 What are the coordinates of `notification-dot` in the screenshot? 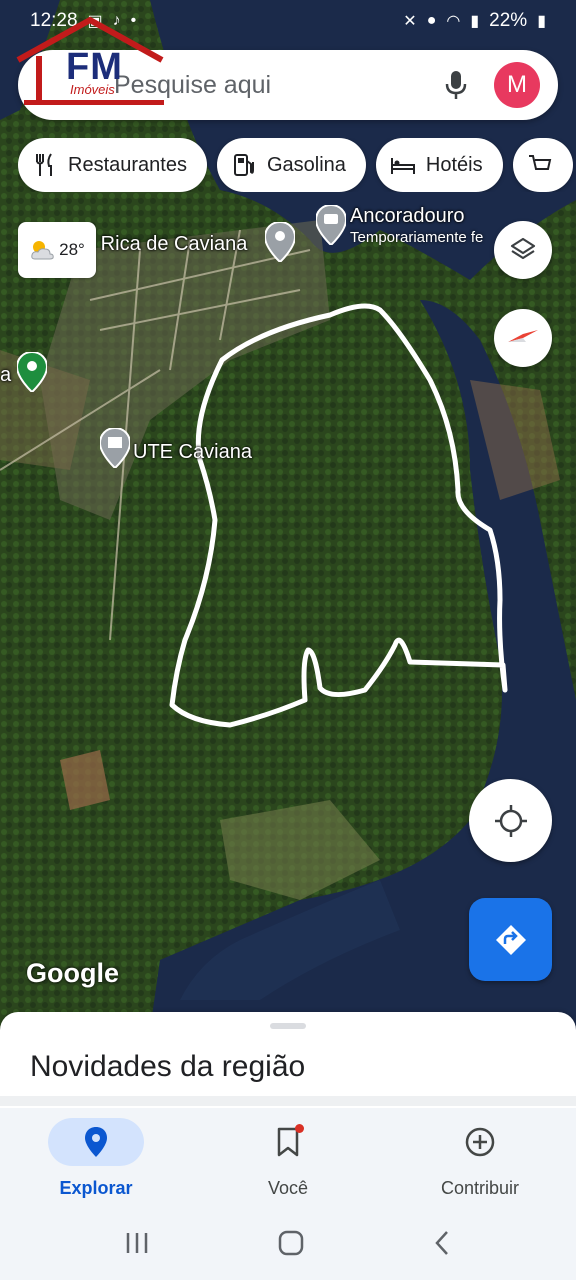 It's located at (299, 1128).